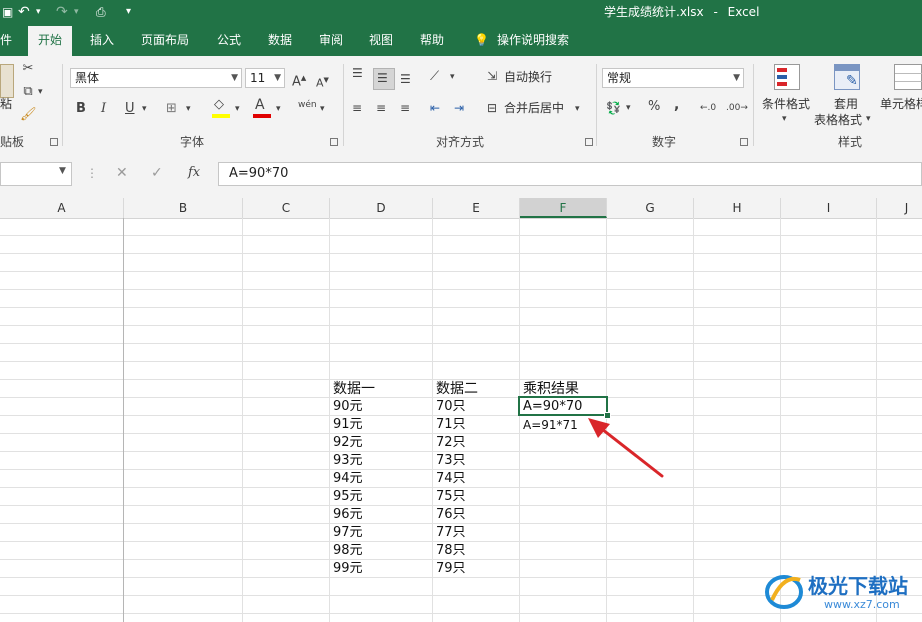 The width and height of the screenshot is (922, 622). I want to click on column-header-b: B, so click(183, 208).